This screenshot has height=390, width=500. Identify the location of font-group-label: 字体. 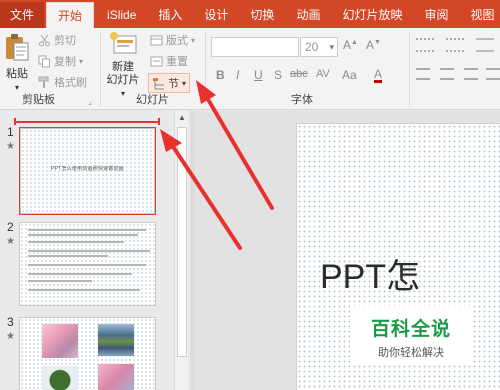
(302, 100).